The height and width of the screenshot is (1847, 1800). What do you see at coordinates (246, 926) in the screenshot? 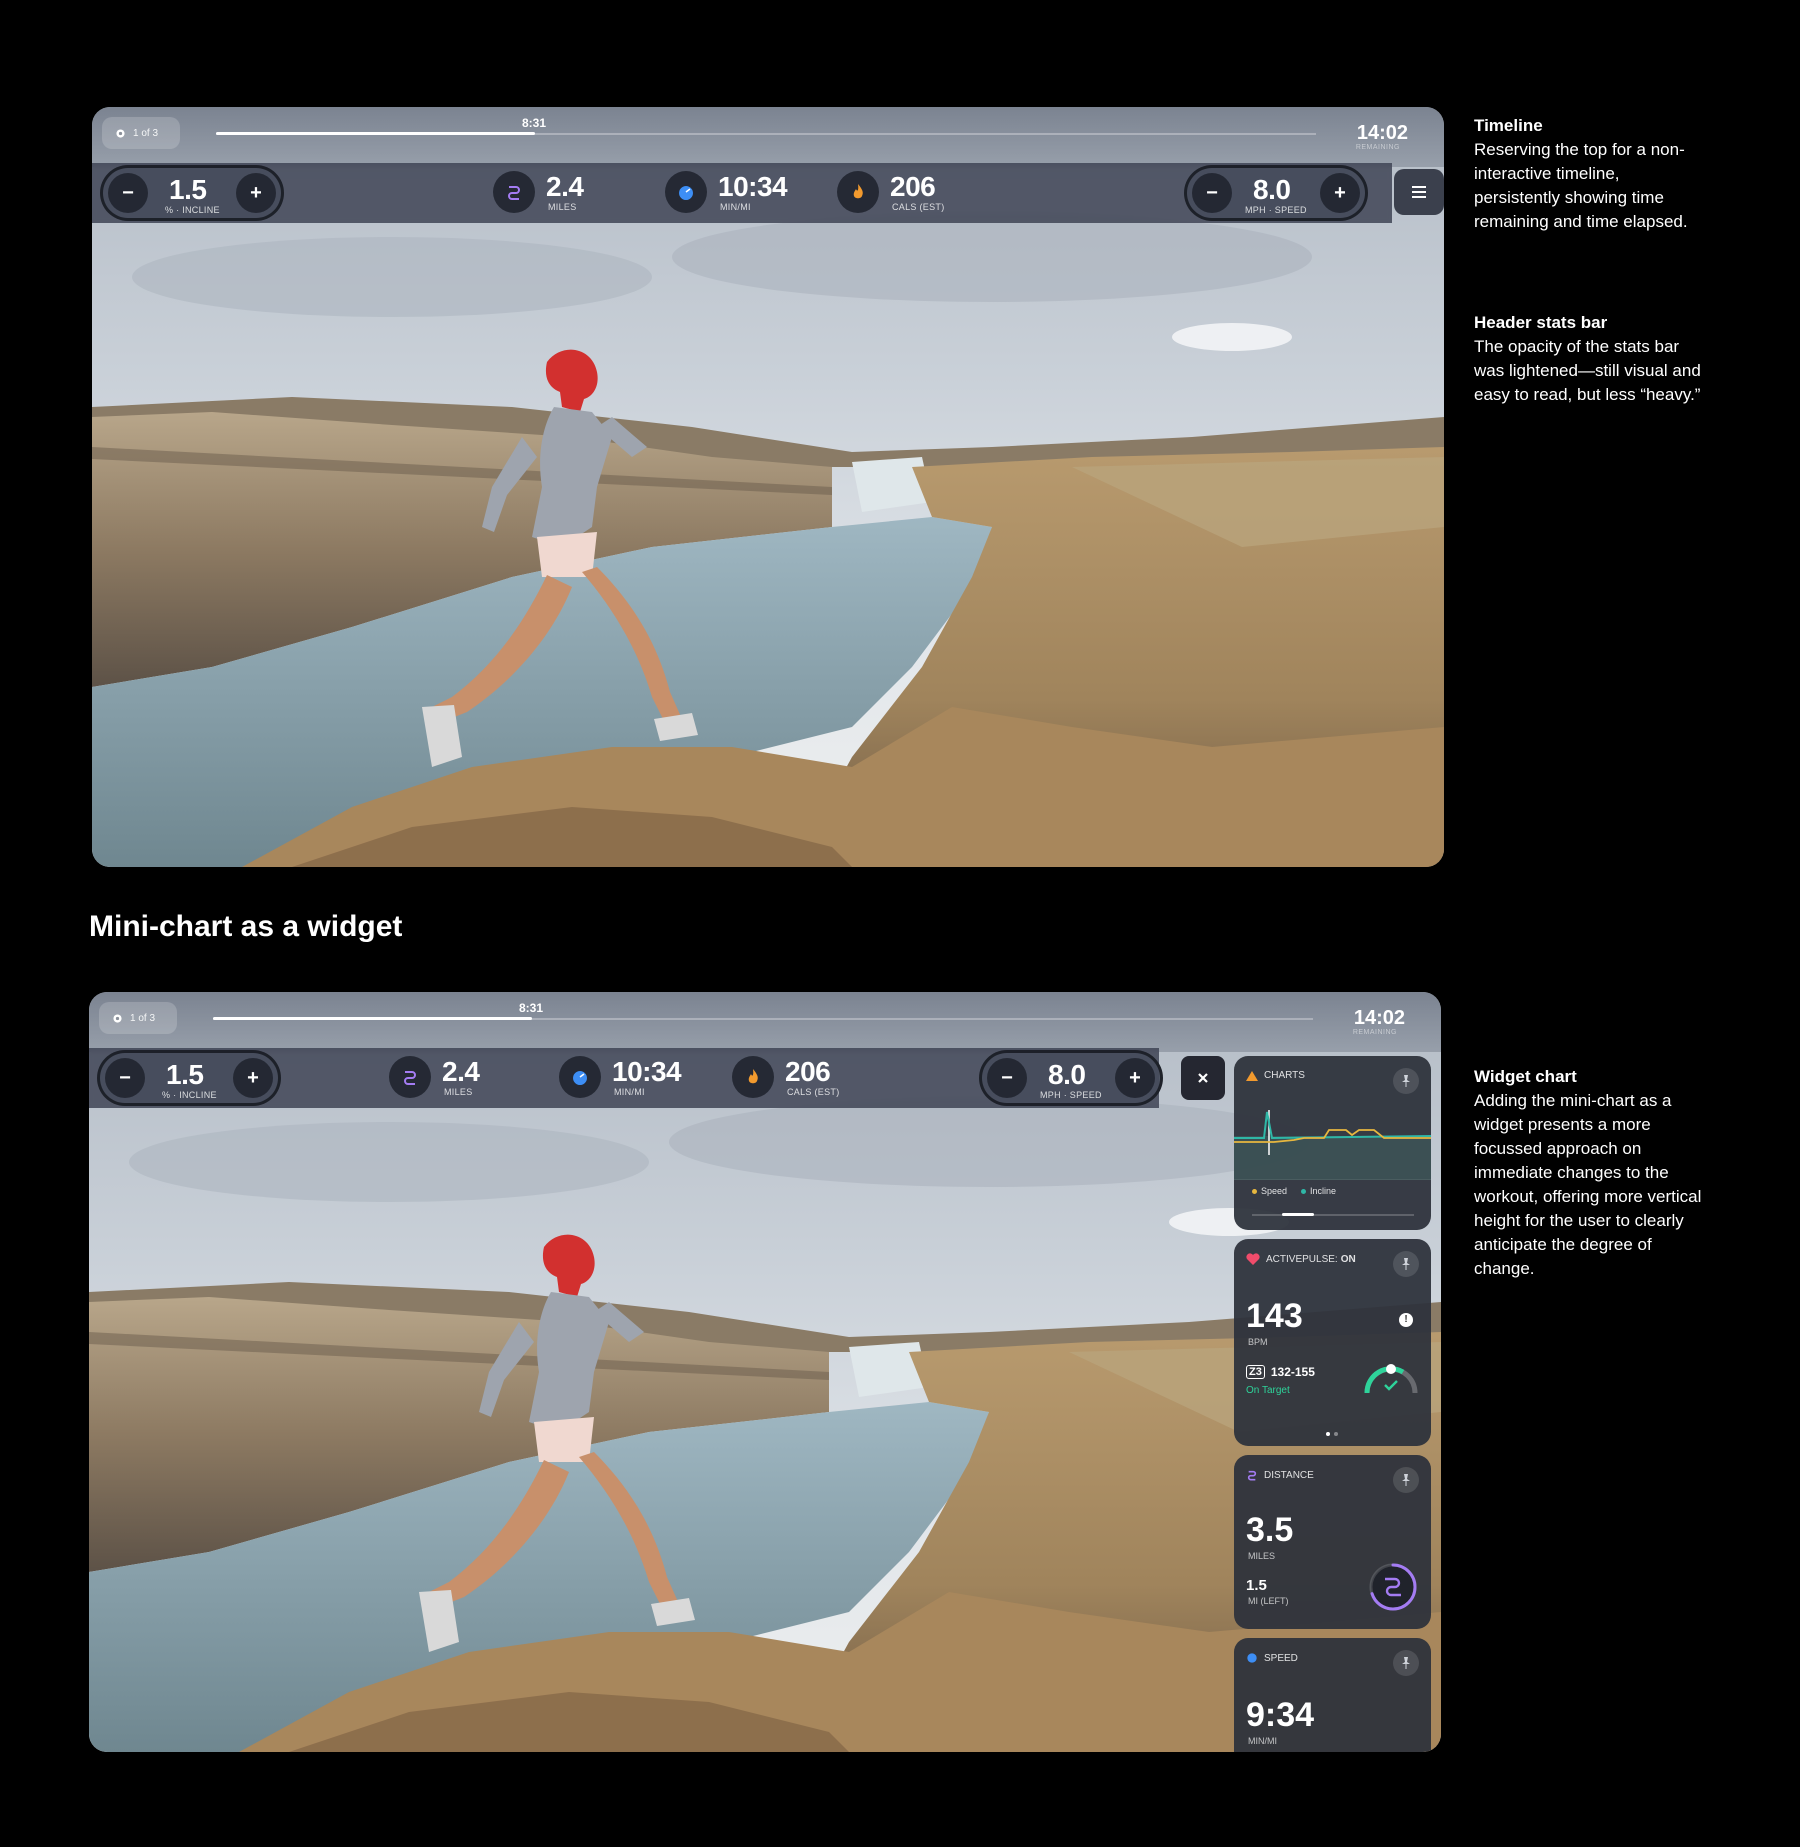
I see `section-heading: Mini-chart as a widget` at bounding box center [246, 926].